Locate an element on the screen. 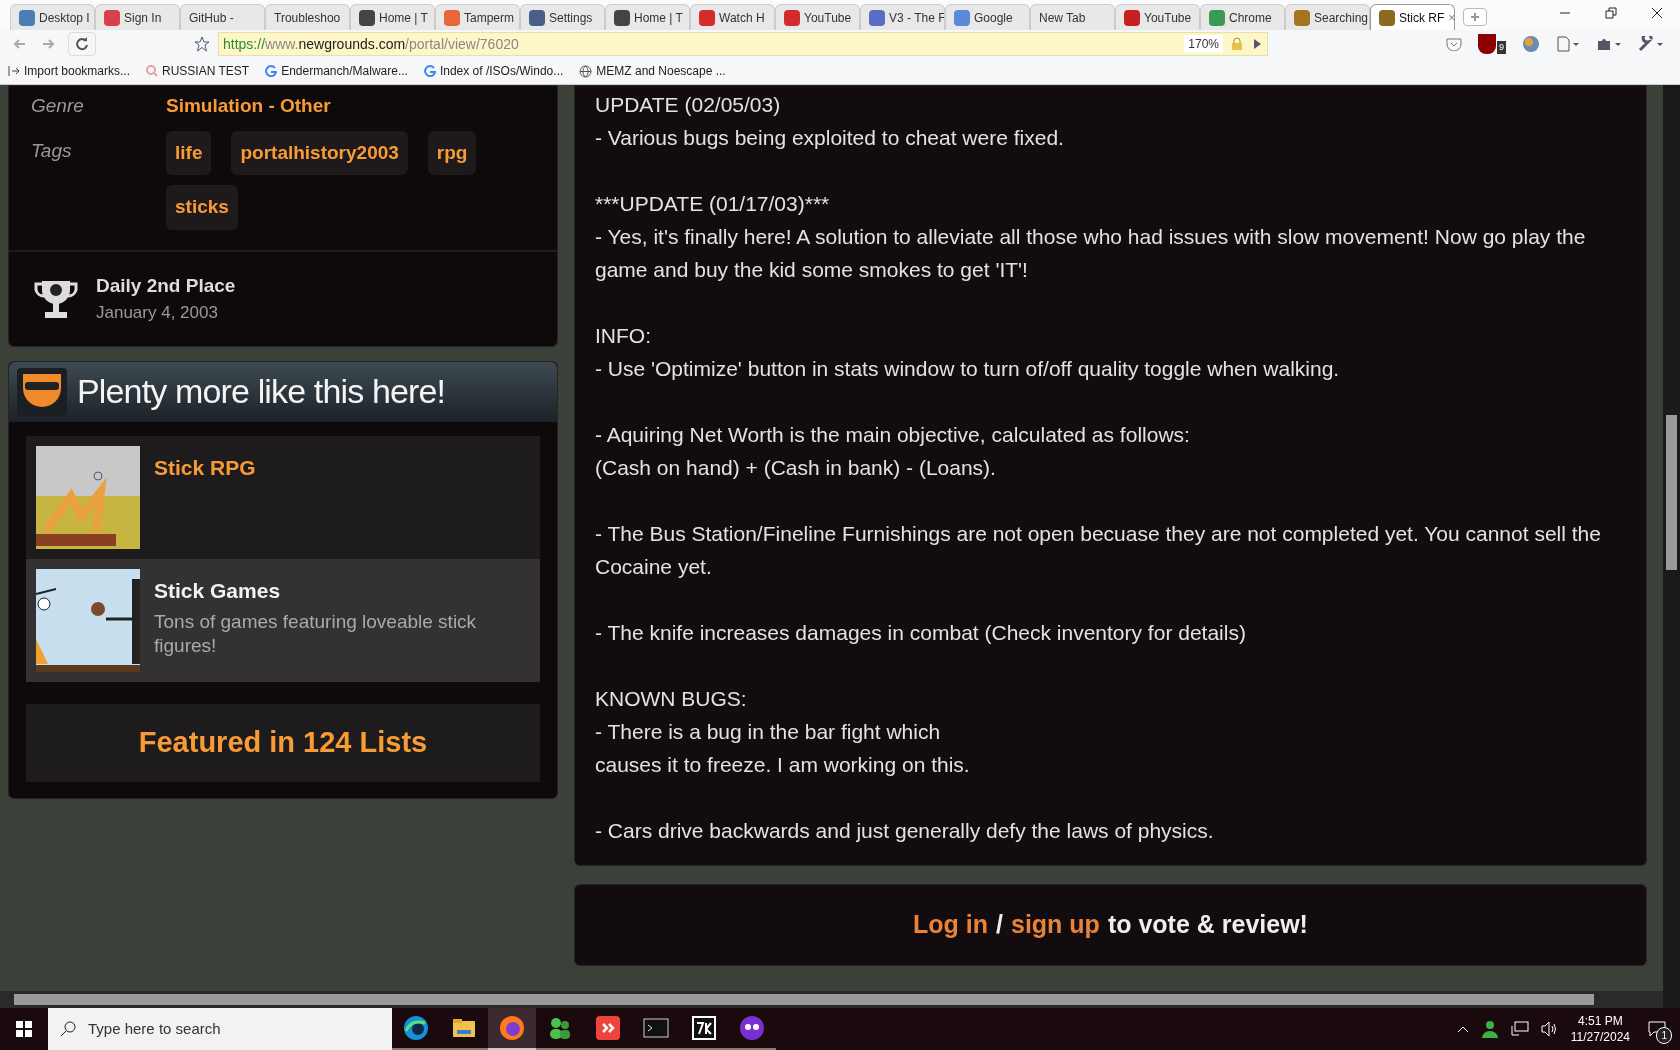 Image resolution: width=1680 pixels, height=1050 pixels. browser-tab: Sign In is located at coordinates (137, 17).